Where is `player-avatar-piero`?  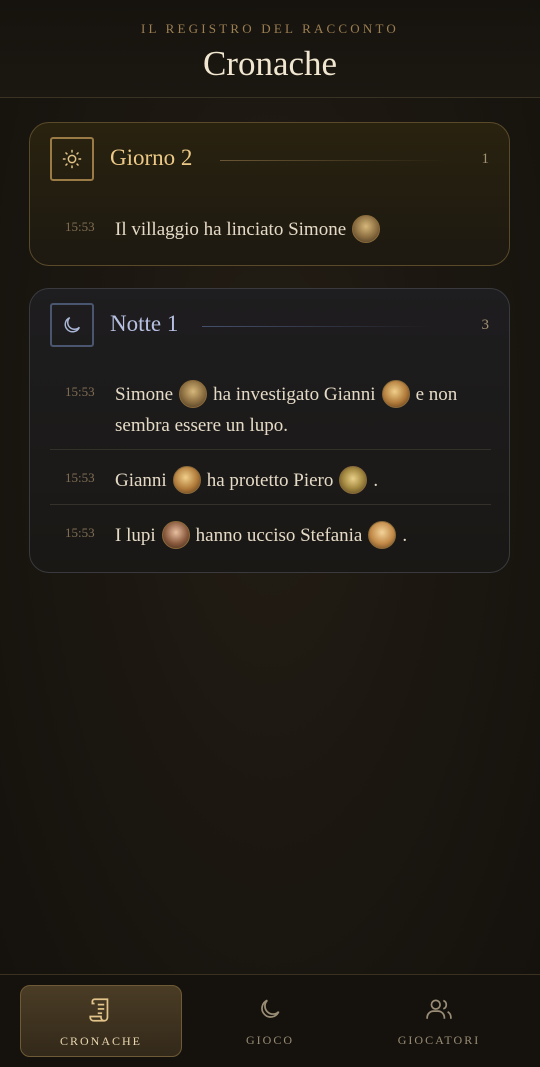 player-avatar-piero is located at coordinates (353, 479).